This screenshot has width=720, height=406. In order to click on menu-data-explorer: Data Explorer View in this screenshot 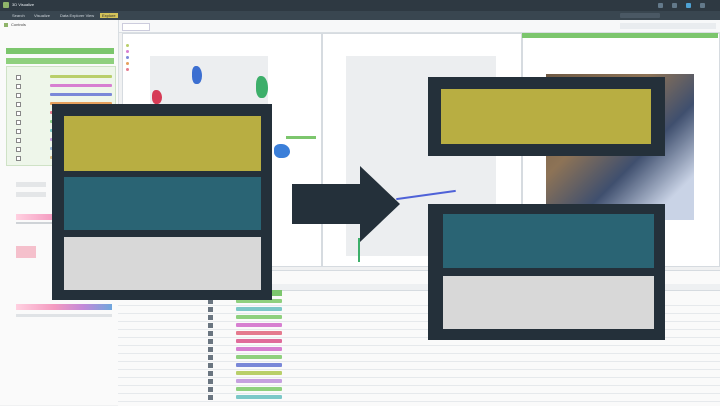, I will do `click(77, 15)`.